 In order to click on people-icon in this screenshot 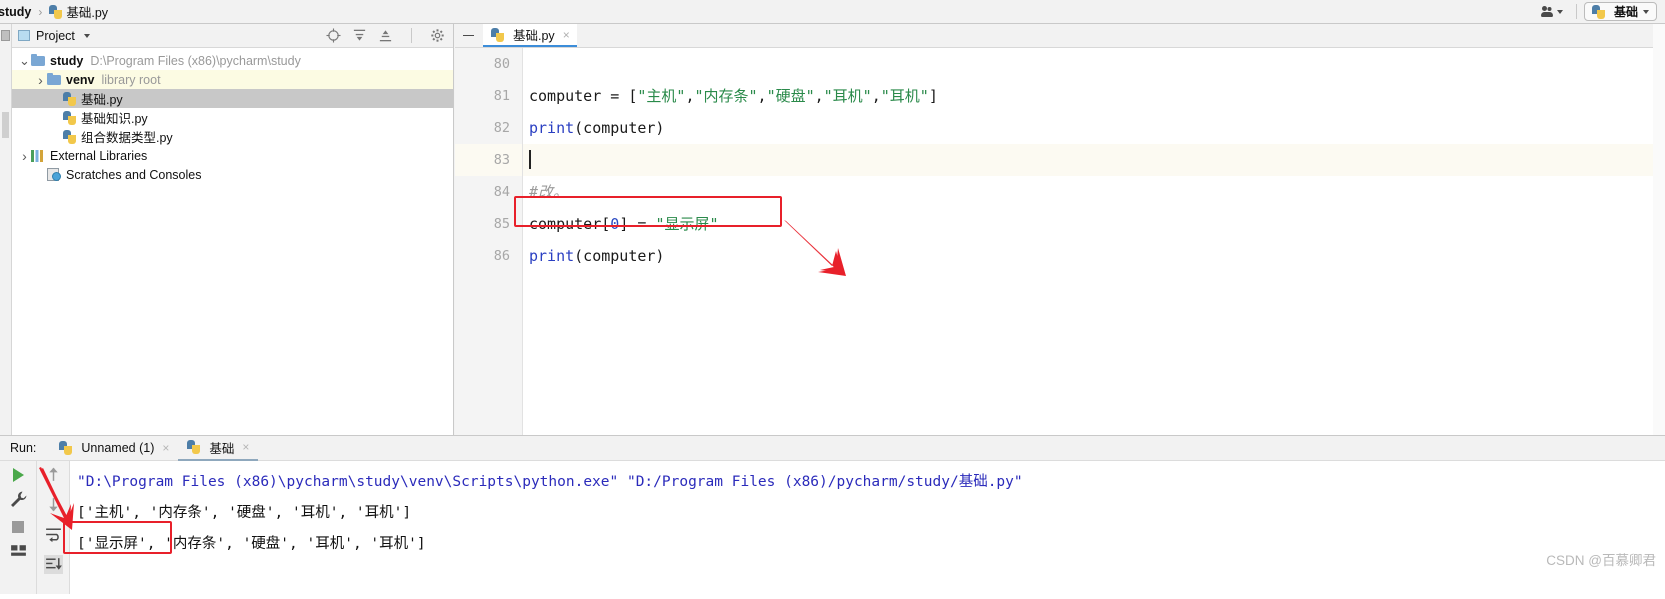, I will do `click(1547, 11)`.